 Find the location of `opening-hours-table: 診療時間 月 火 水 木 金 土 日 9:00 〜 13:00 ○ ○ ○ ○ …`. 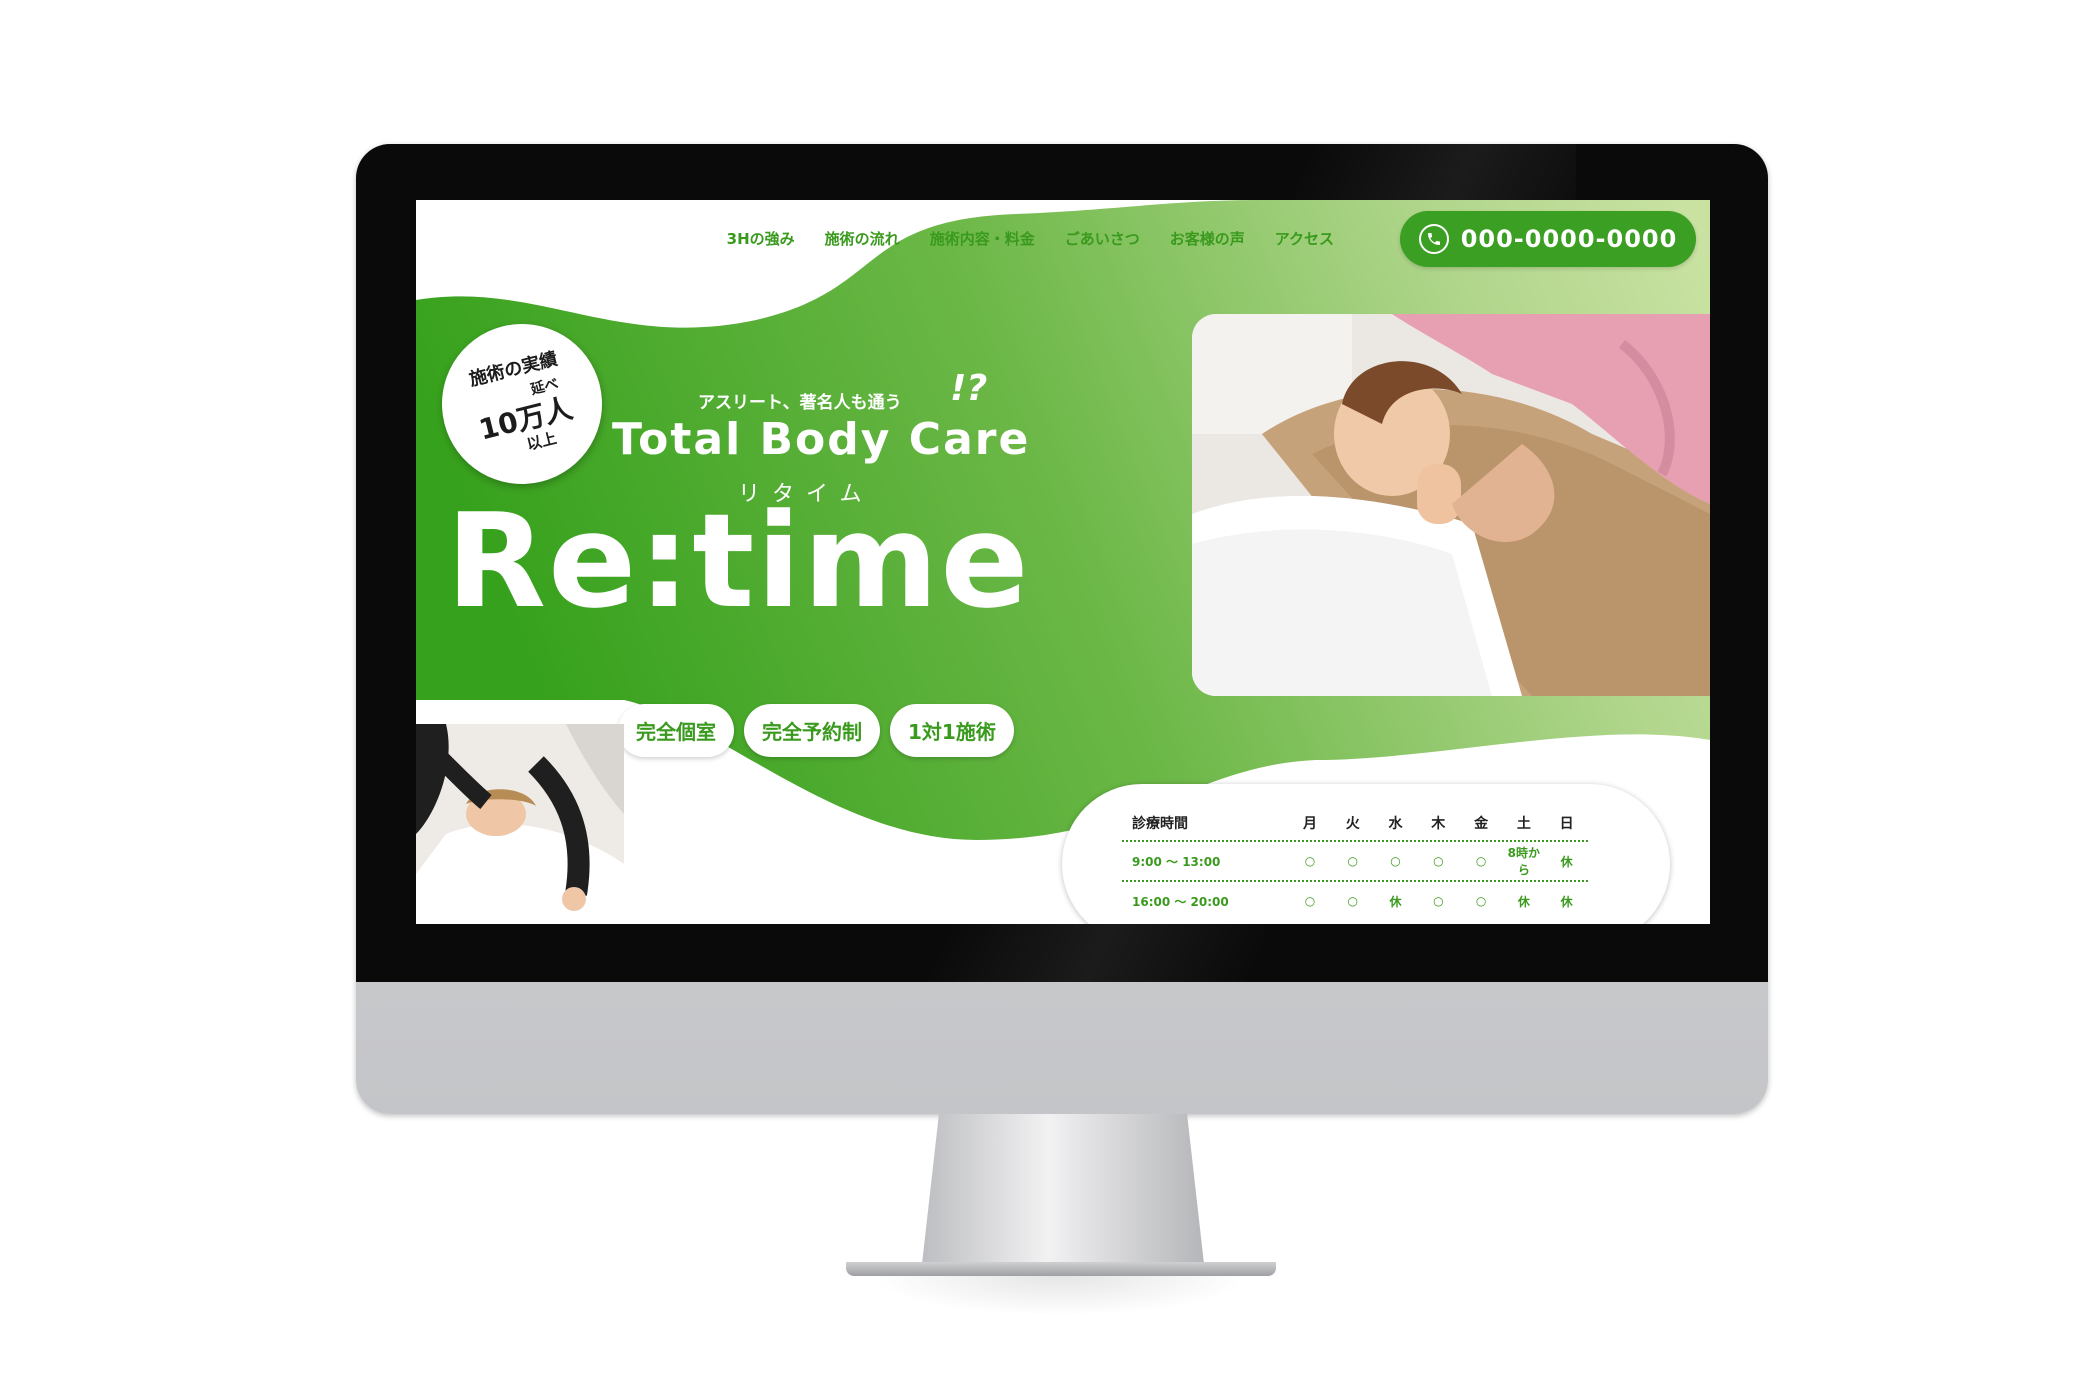

opening-hours-table: 診療時間 月 火 水 木 金 土 日 9:00 〜 13:00 ○ ○ ○ ○ … is located at coordinates (1366, 854).